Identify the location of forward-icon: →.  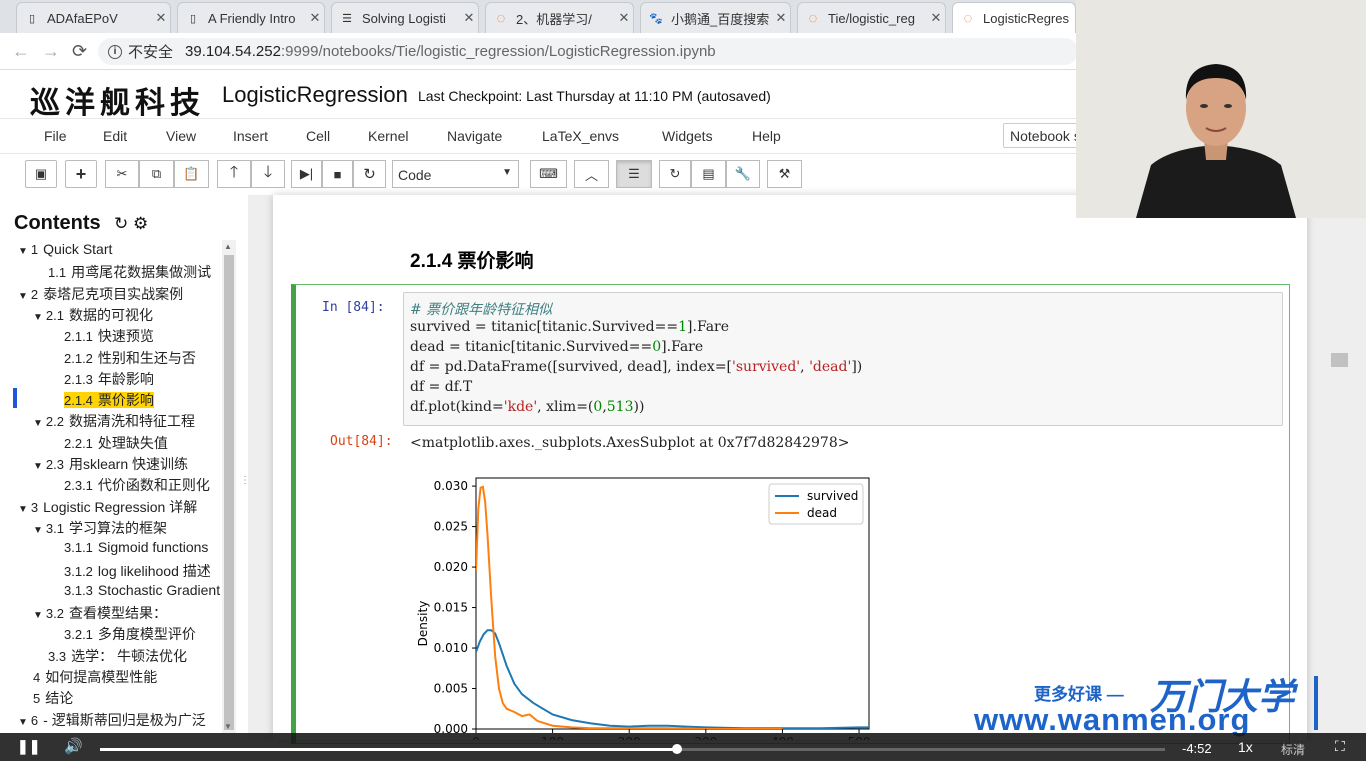
(51, 51).